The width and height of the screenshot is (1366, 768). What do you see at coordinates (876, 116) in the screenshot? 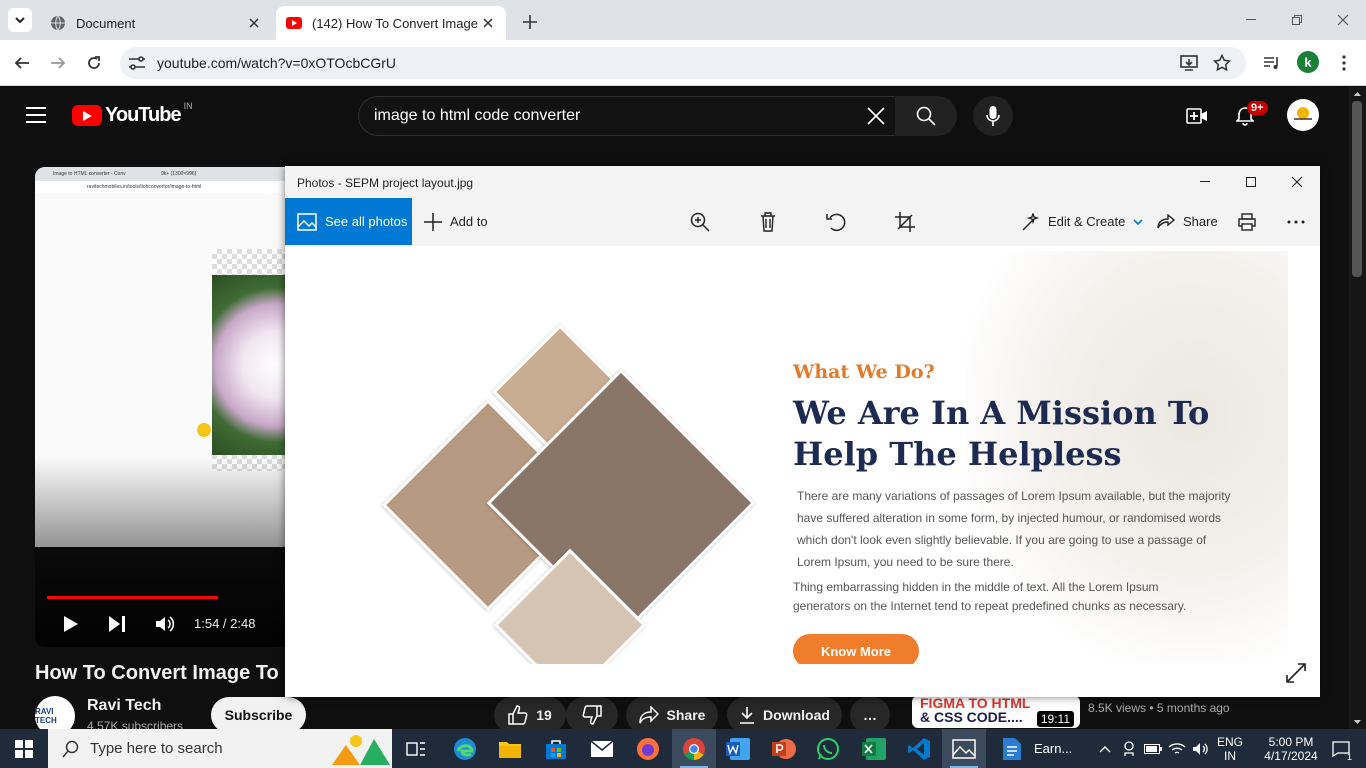
I see `clear-search-icon` at bounding box center [876, 116].